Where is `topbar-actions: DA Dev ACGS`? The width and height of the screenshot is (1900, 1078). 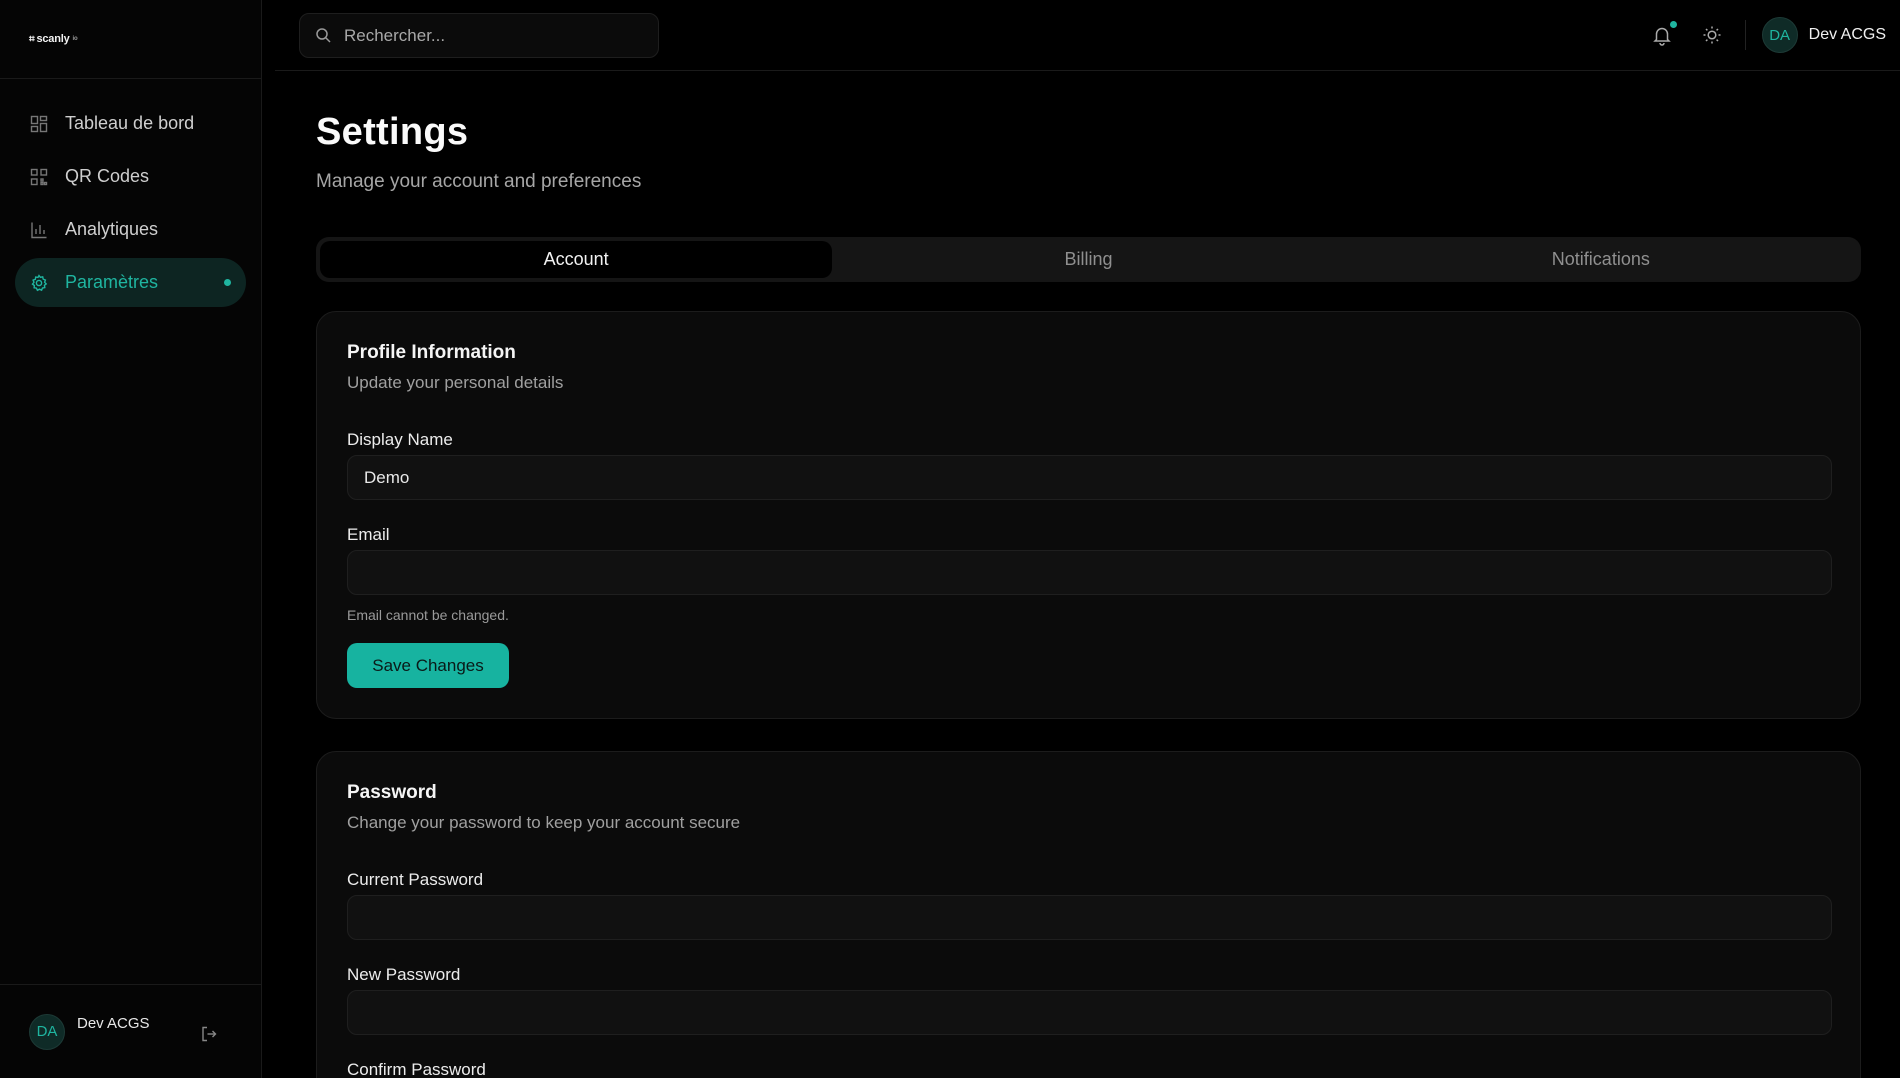 topbar-actions: DA Dev ACGS is located at coordinates (1768, 35).